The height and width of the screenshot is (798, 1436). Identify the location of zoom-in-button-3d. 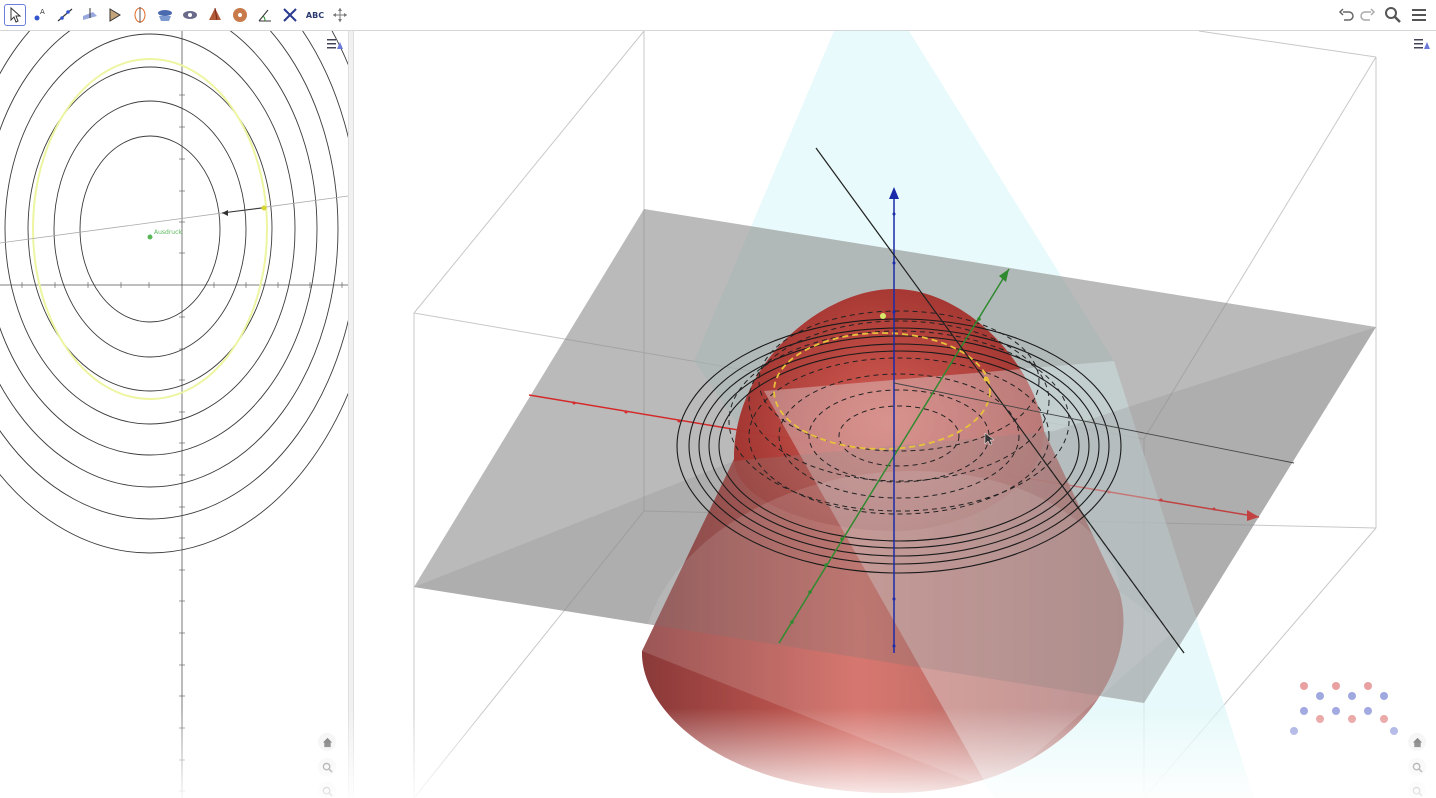
(1417, 767).